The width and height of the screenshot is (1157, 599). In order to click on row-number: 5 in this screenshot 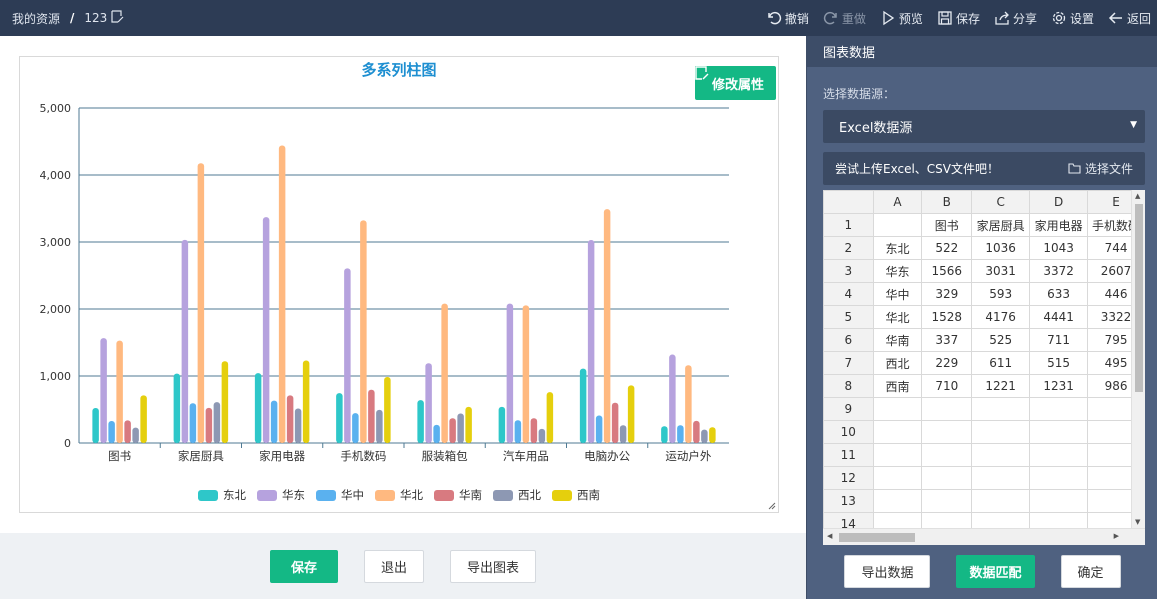, I will do `click(848, 317)`.